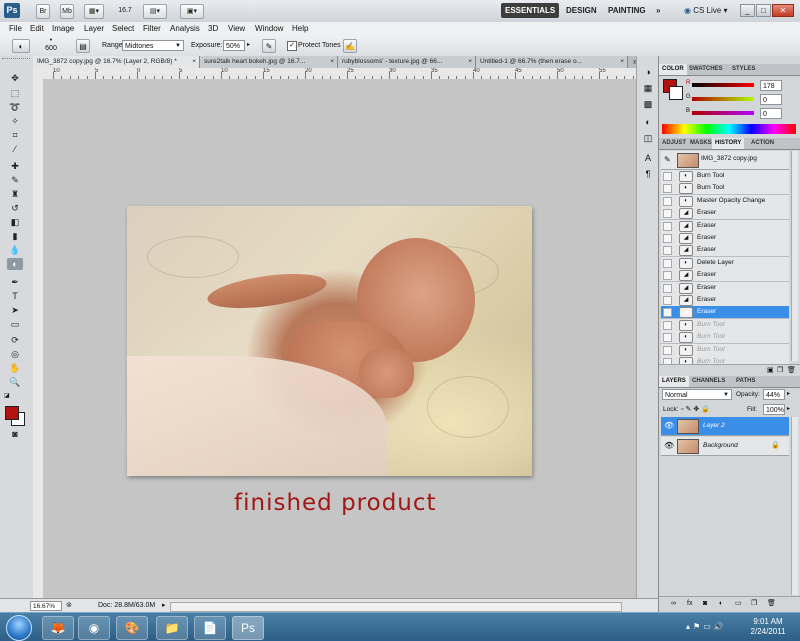 This screenshot has width=800, height=641. What do you see at coordinates (648, 174) in the screenshot?
I see `paragraph-icon: ¶` at bounding box center [648, 174].